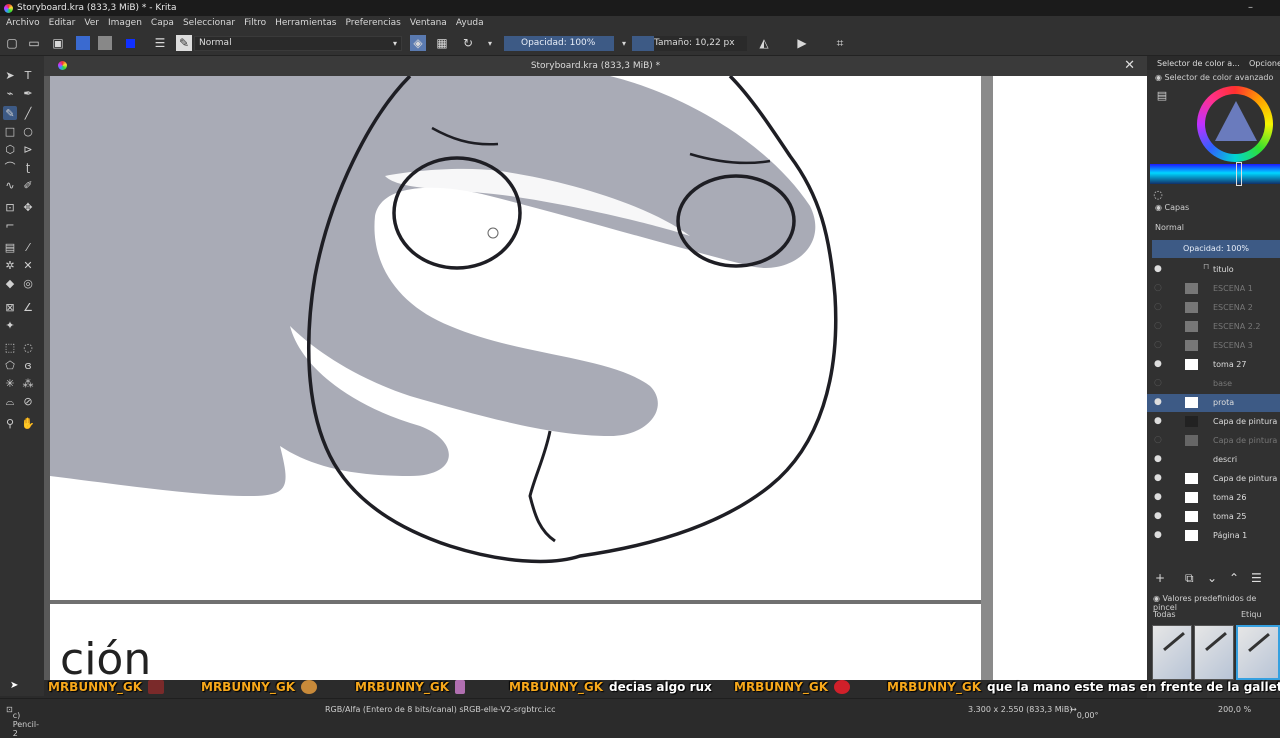 Image resolution: width=1280 pixels, height=738 pixels. I want to click on brush-preset-icon: ✎, so click(184, 43).